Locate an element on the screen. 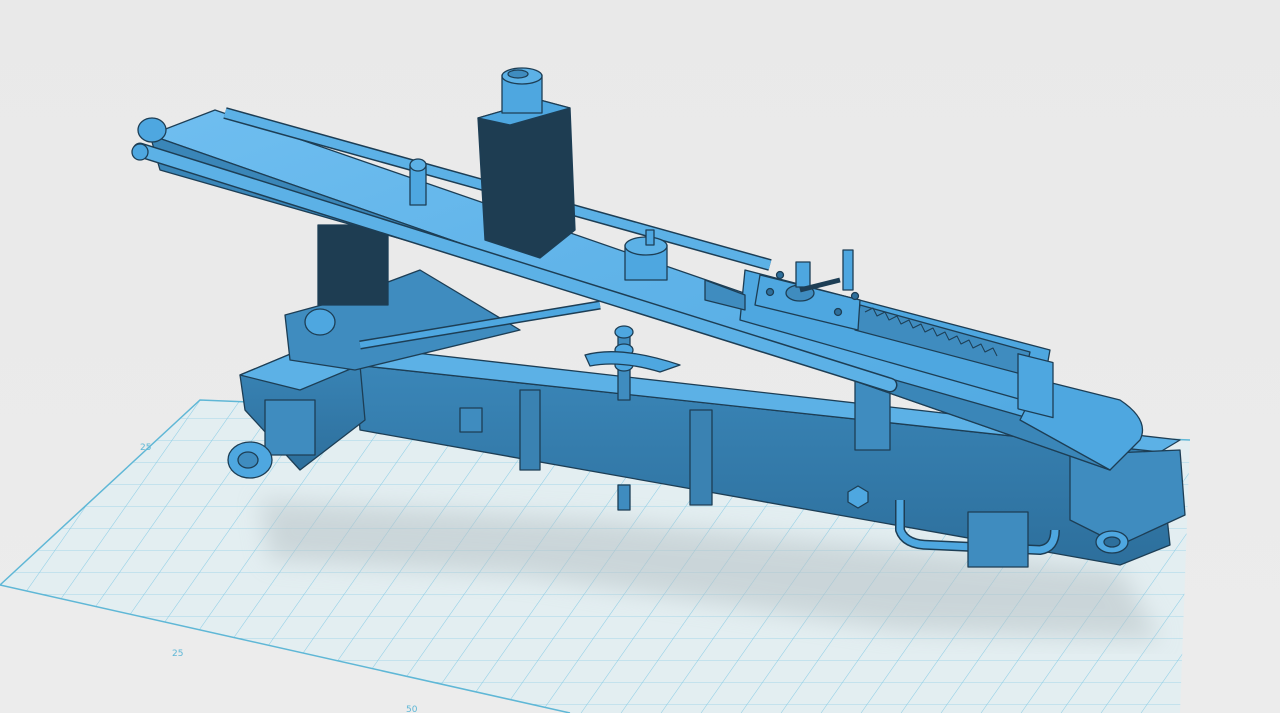 This screenshot has width=1280, height=713. handle-bracket is located at coordinates (998, 539).